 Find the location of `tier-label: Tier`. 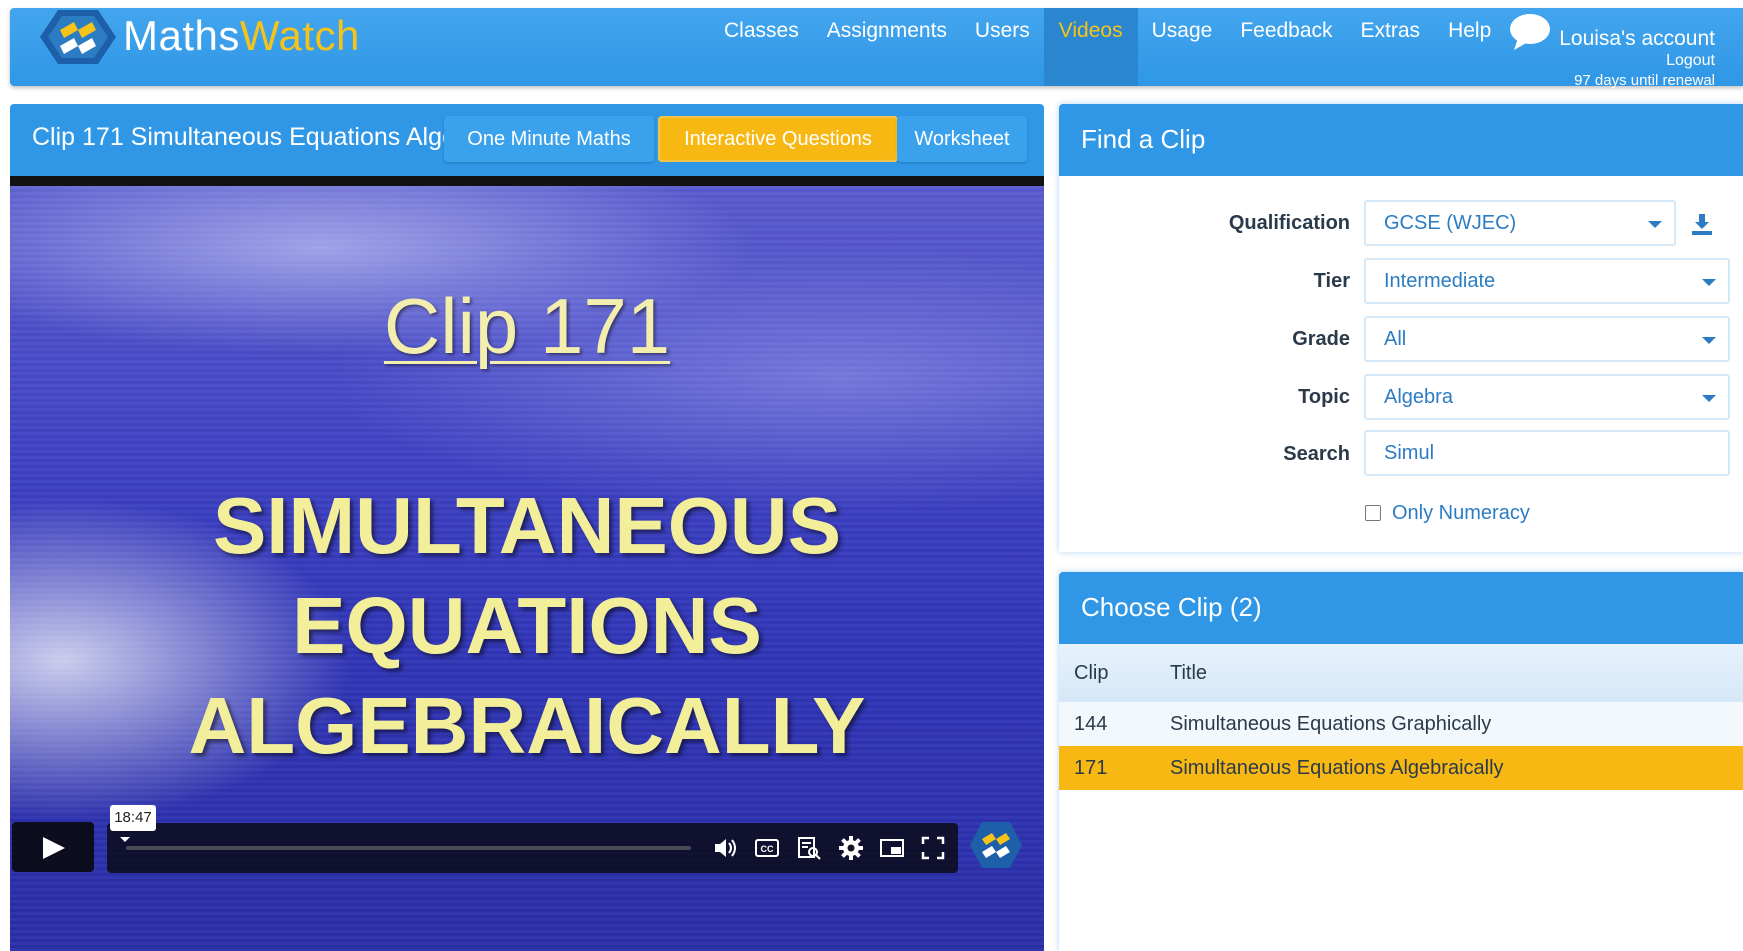

tier-label: Tier is located at coordinates (1331, 281).